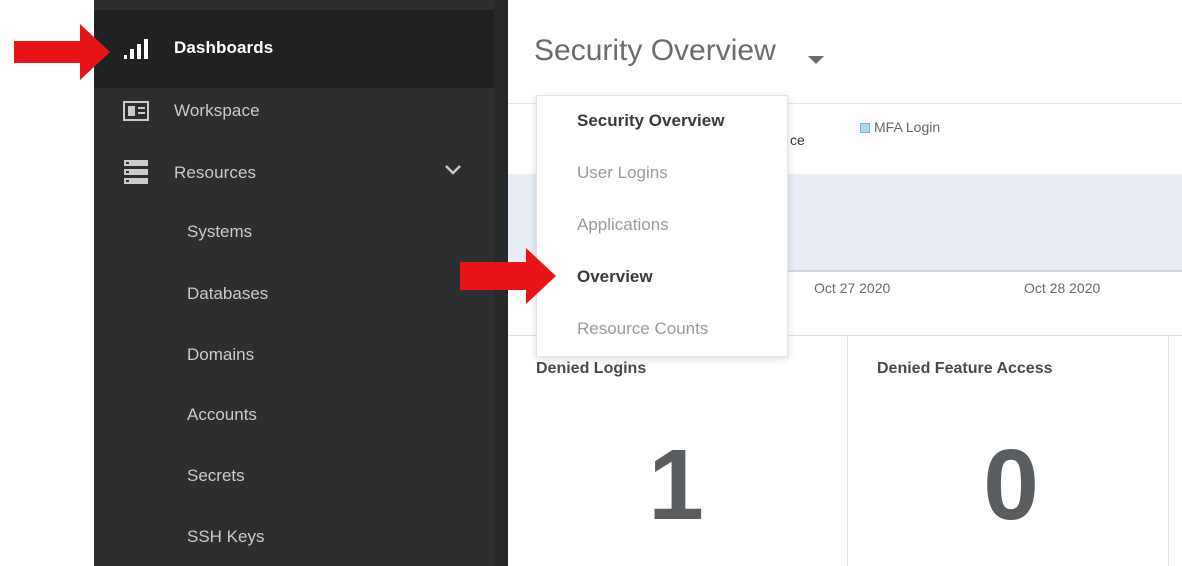 This screenshot has width=1182, height=566. I want to click on annotation-arrow-dashboards-icon, so click(62, 52).